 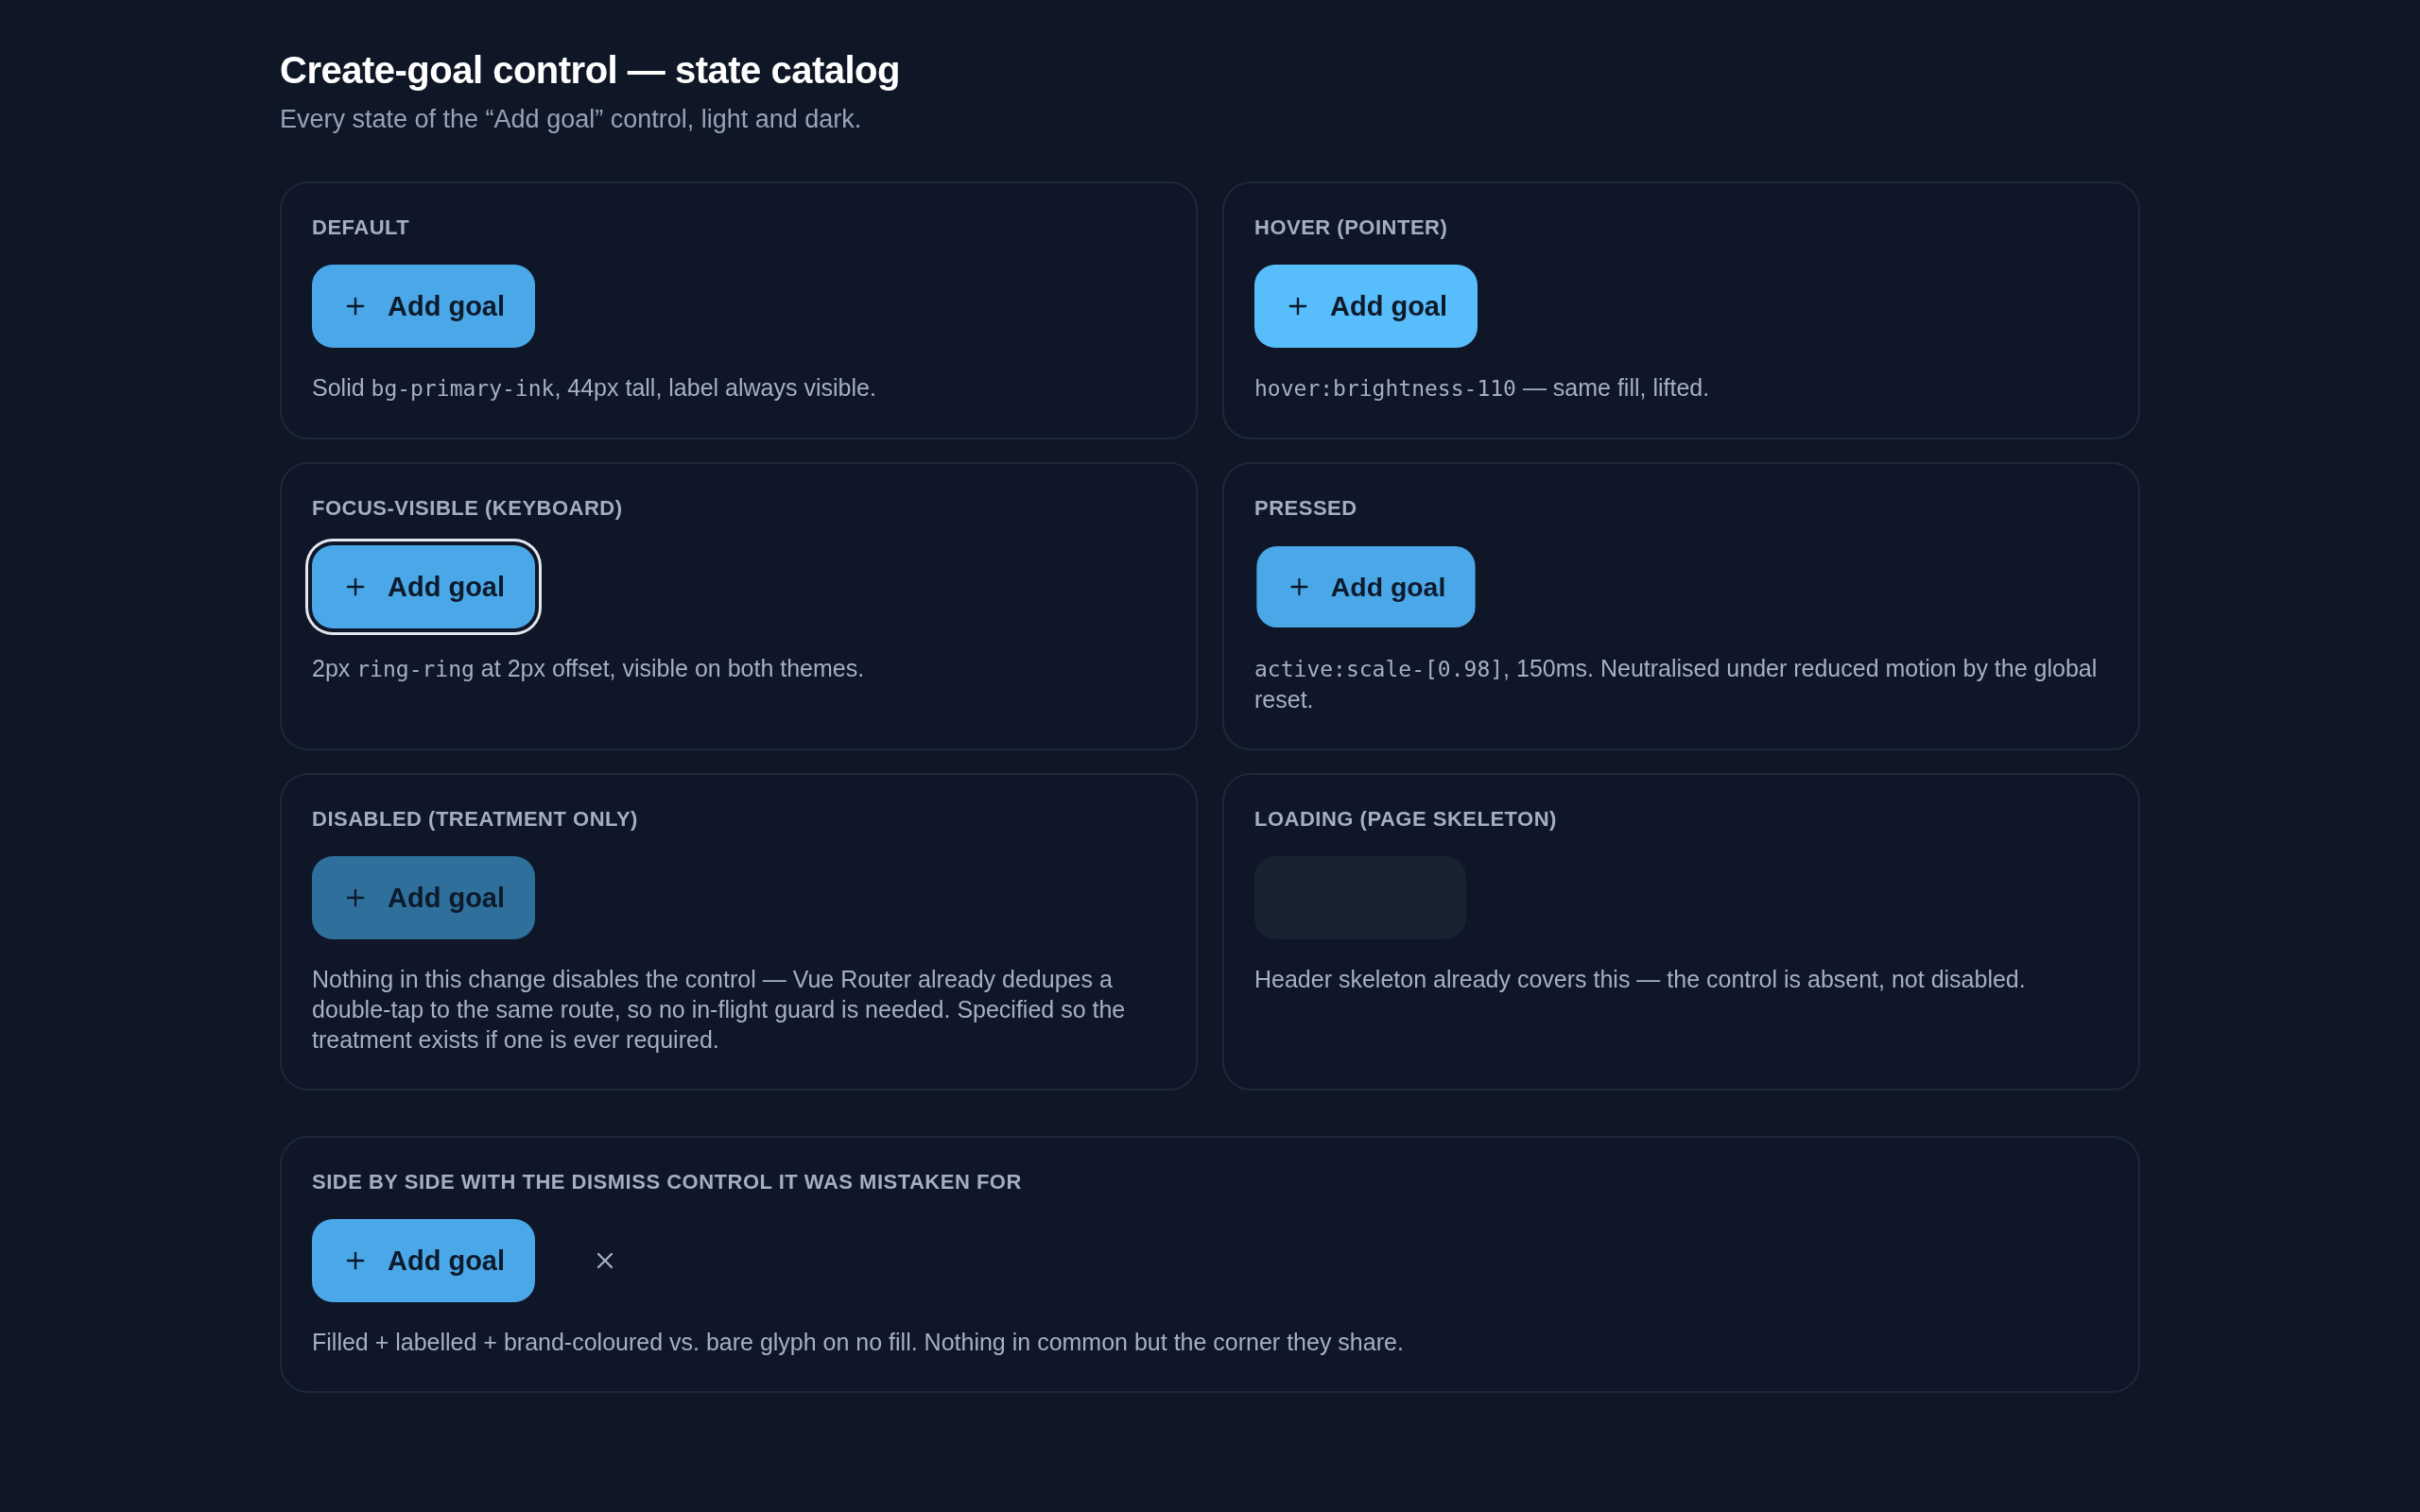 I want to click on description-text: Filled + labelled + brand-coloured vs. bare glyph on no fill. Nothing in common but the corner they share., so click(x=858, y=1342).